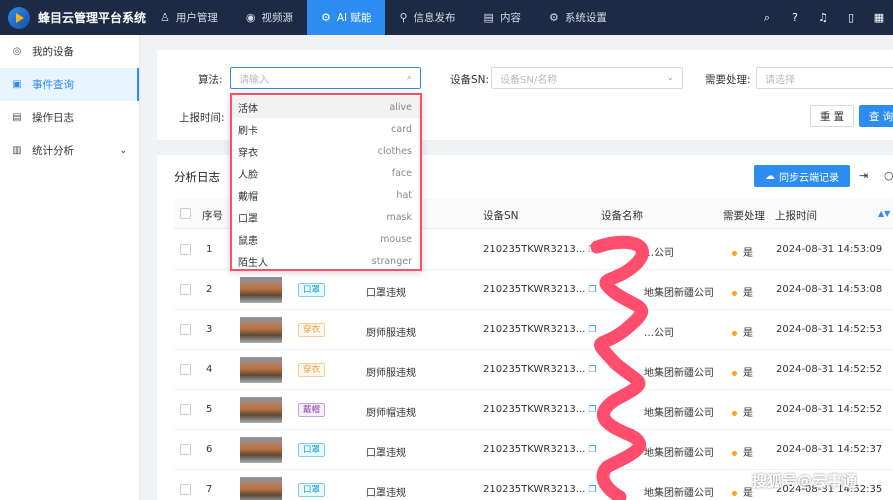 The width and height of the screenshot is (893, 500). What do you see at coordinates (587, 78) in the screenshot?
I see `device-sn-select: 设备SN/名称 ⌄` at bounding box center [587, 78].